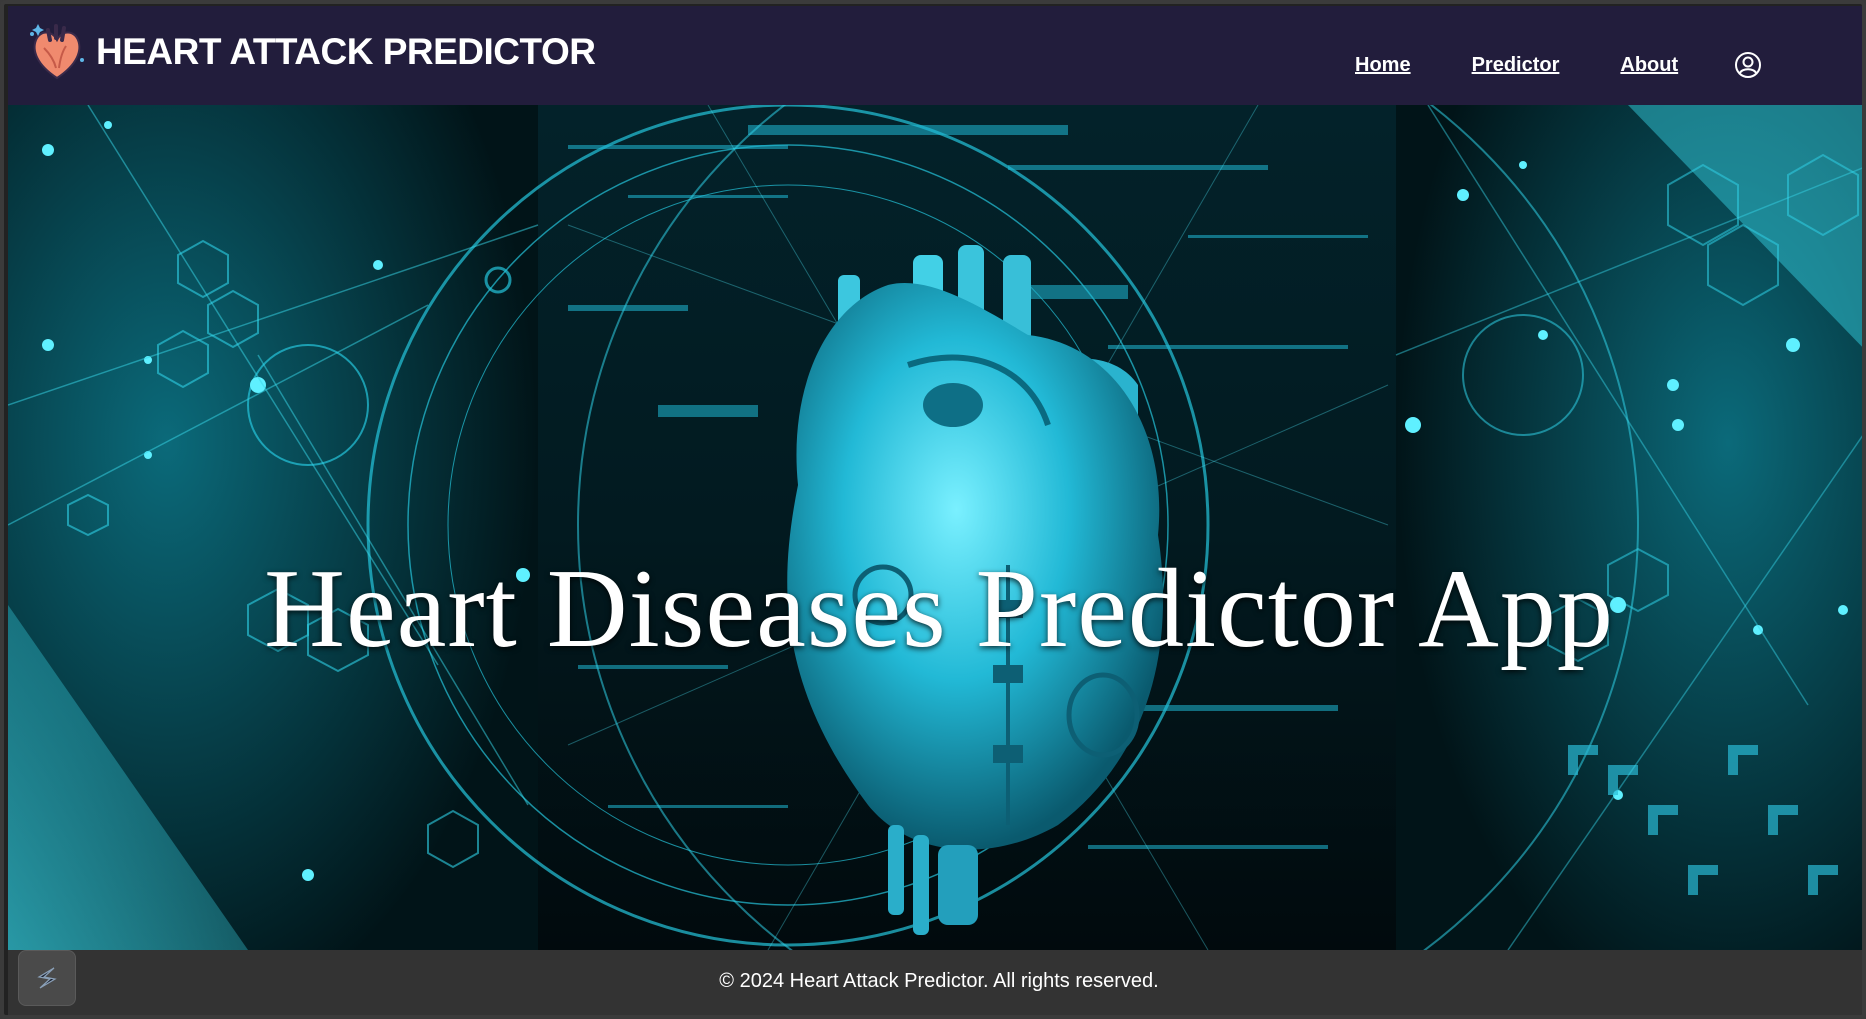  What do you see at coordinates (346, 51) in the screenshot?
I see `brand-title: HEART ATTACK PREDICTOR` at bounding box center [346, 51].